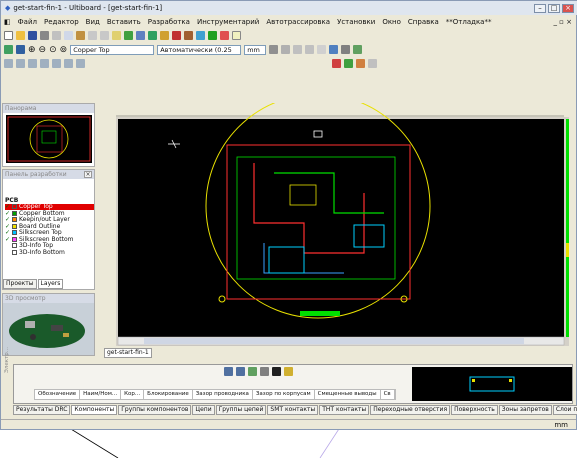 This screenshot has height=458, width=577. What do you see at coordinates (164, 35) in the screenshot?
I see `wizard-icon` at bounding box center [164, 35].